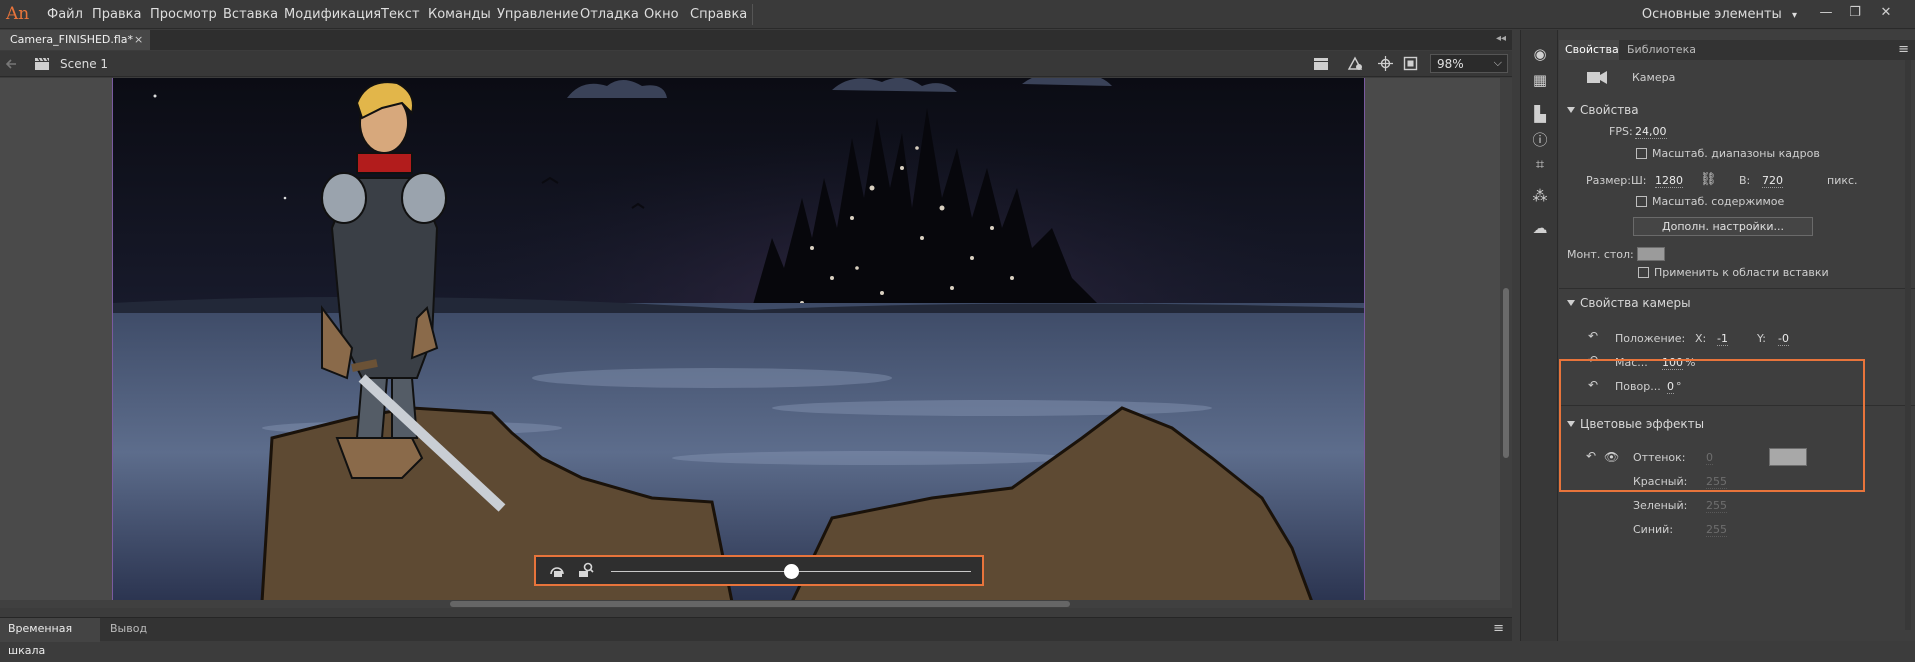 This screenshot has height=662, width=1915. I want to click on menu-debug: Отладка, so click(609, 14).